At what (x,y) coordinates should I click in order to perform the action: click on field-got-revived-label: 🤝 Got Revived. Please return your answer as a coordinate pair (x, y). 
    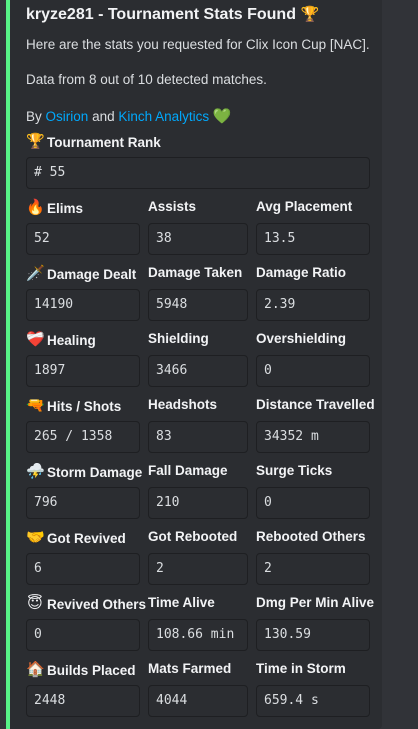
    Looking at the image, I should click on (76, 538).